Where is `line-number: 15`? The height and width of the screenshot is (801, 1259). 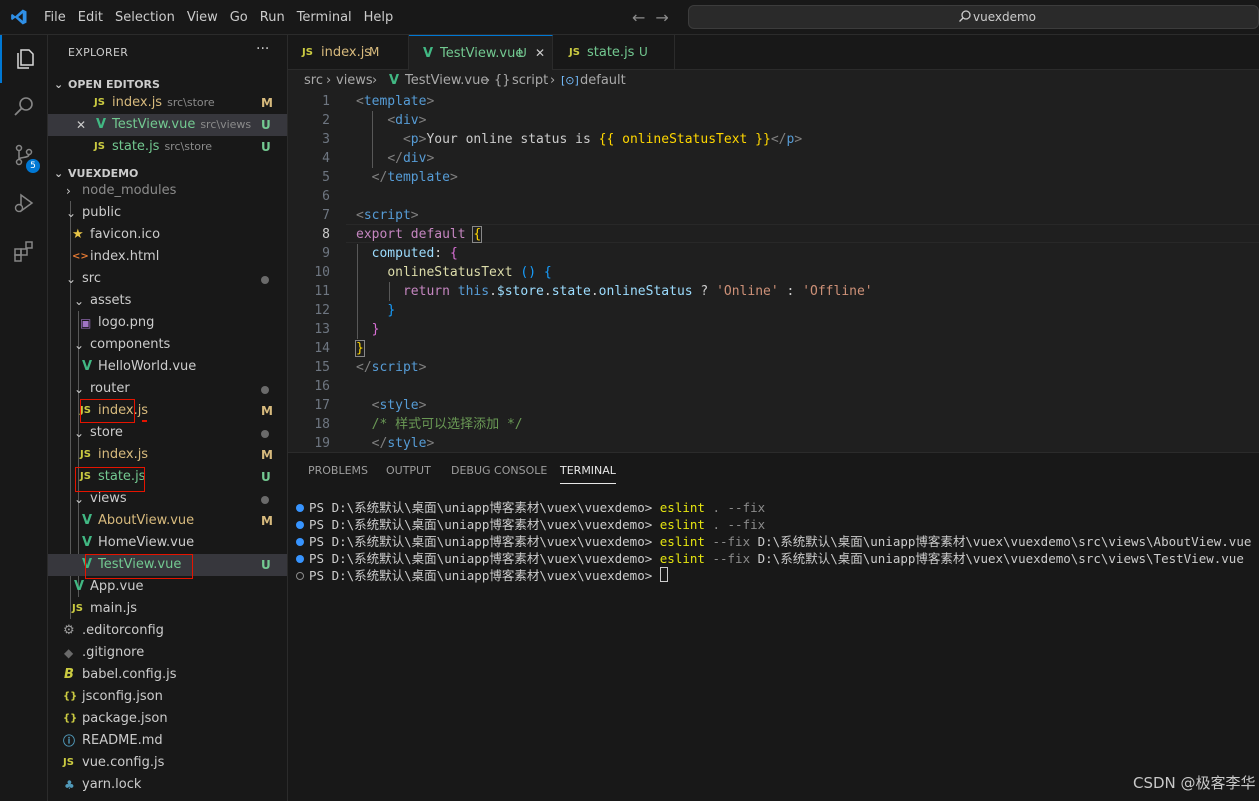 line-number: 15 is located at coordinates (322, 367).